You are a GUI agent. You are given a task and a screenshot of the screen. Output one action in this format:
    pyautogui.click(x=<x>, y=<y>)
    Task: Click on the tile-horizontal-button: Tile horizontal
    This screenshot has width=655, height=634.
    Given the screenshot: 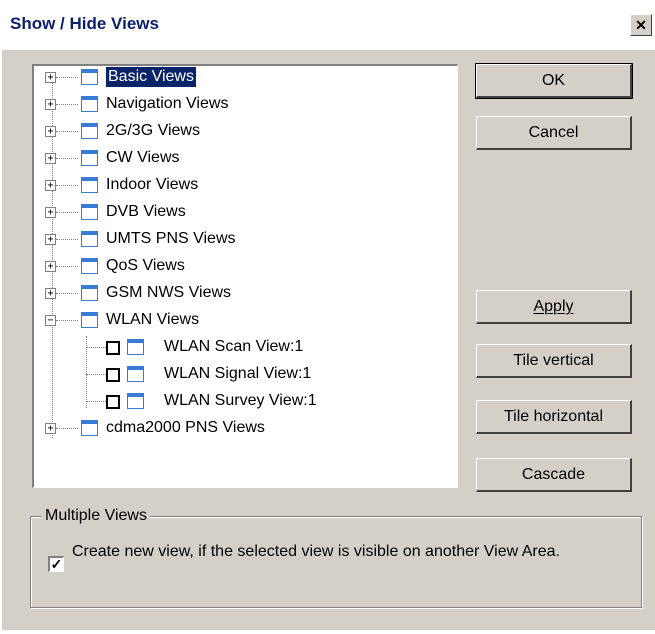 What is the action you would take?
    pyautogui.click(x=554, y=417)
    